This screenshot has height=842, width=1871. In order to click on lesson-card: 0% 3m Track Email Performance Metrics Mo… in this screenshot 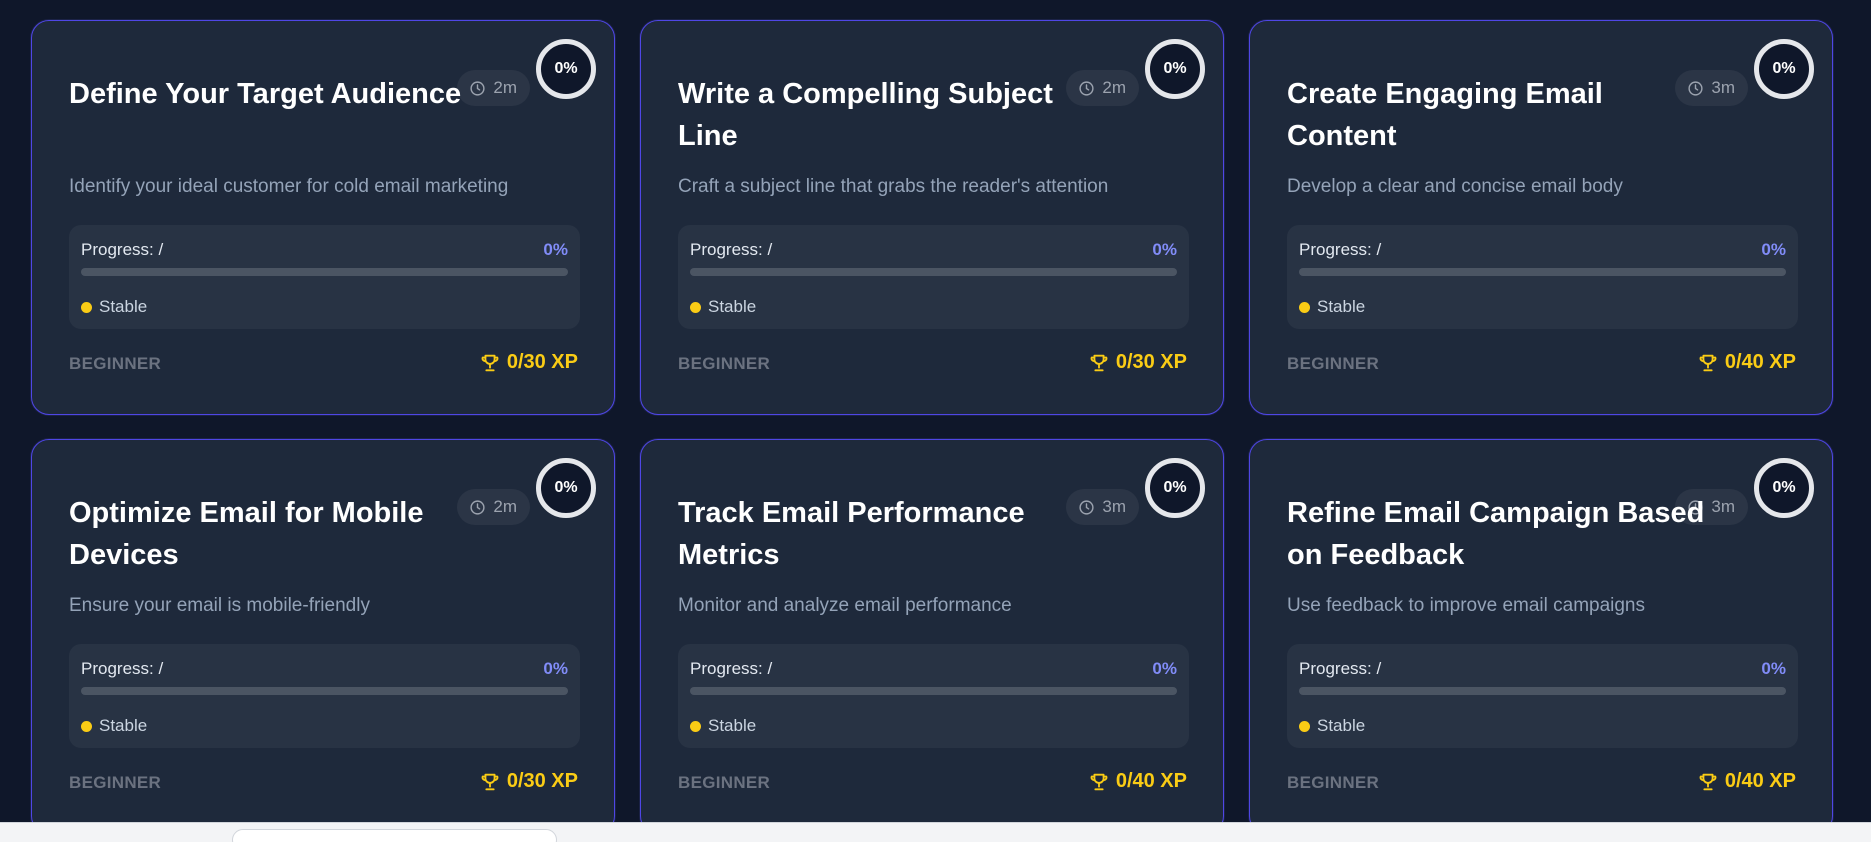, I will do `click(932, 636)`.